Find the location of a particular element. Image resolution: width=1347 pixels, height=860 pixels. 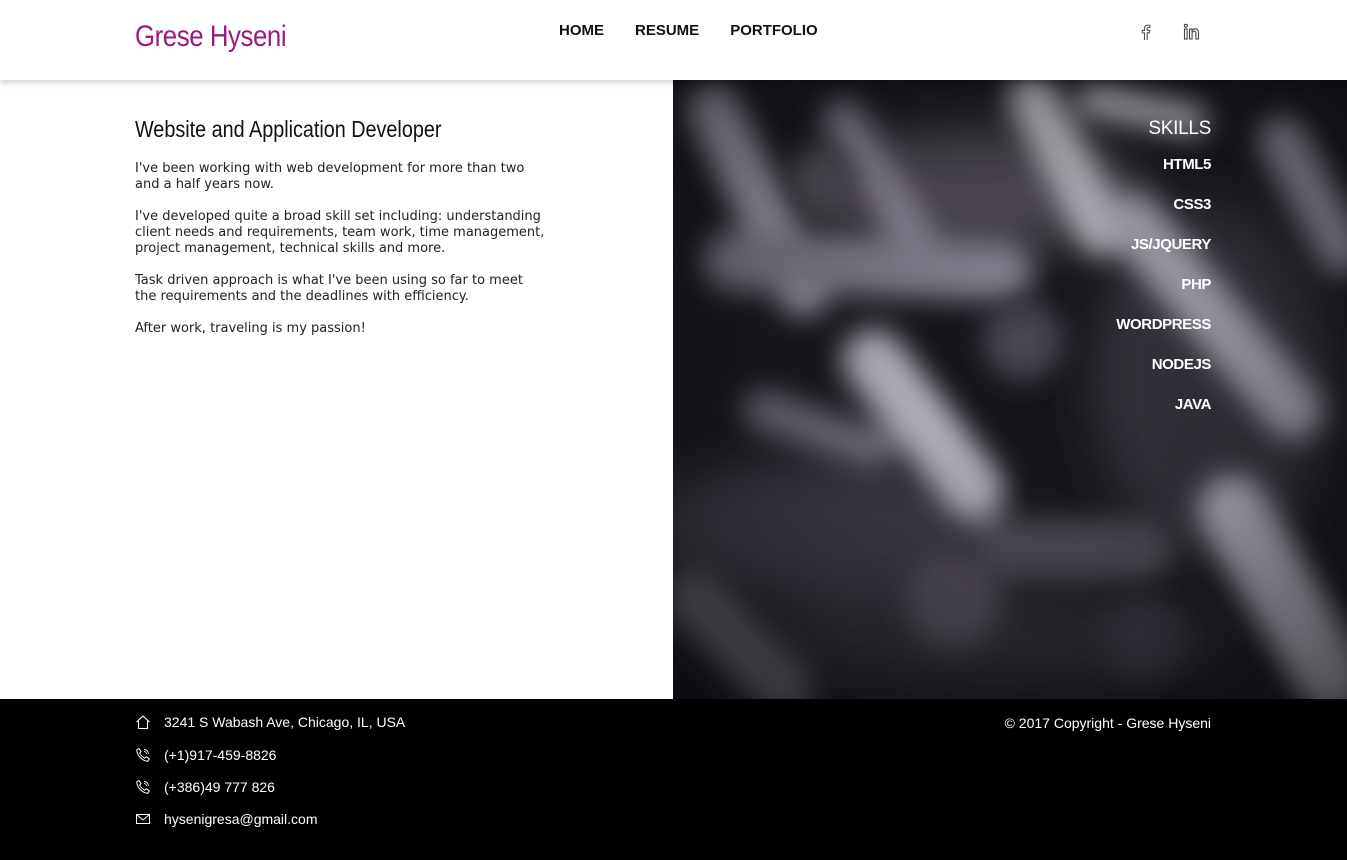

contact-address: 3241 S Wabash Ave, Chicago, IL, USA is located at coordinates (270, 722).